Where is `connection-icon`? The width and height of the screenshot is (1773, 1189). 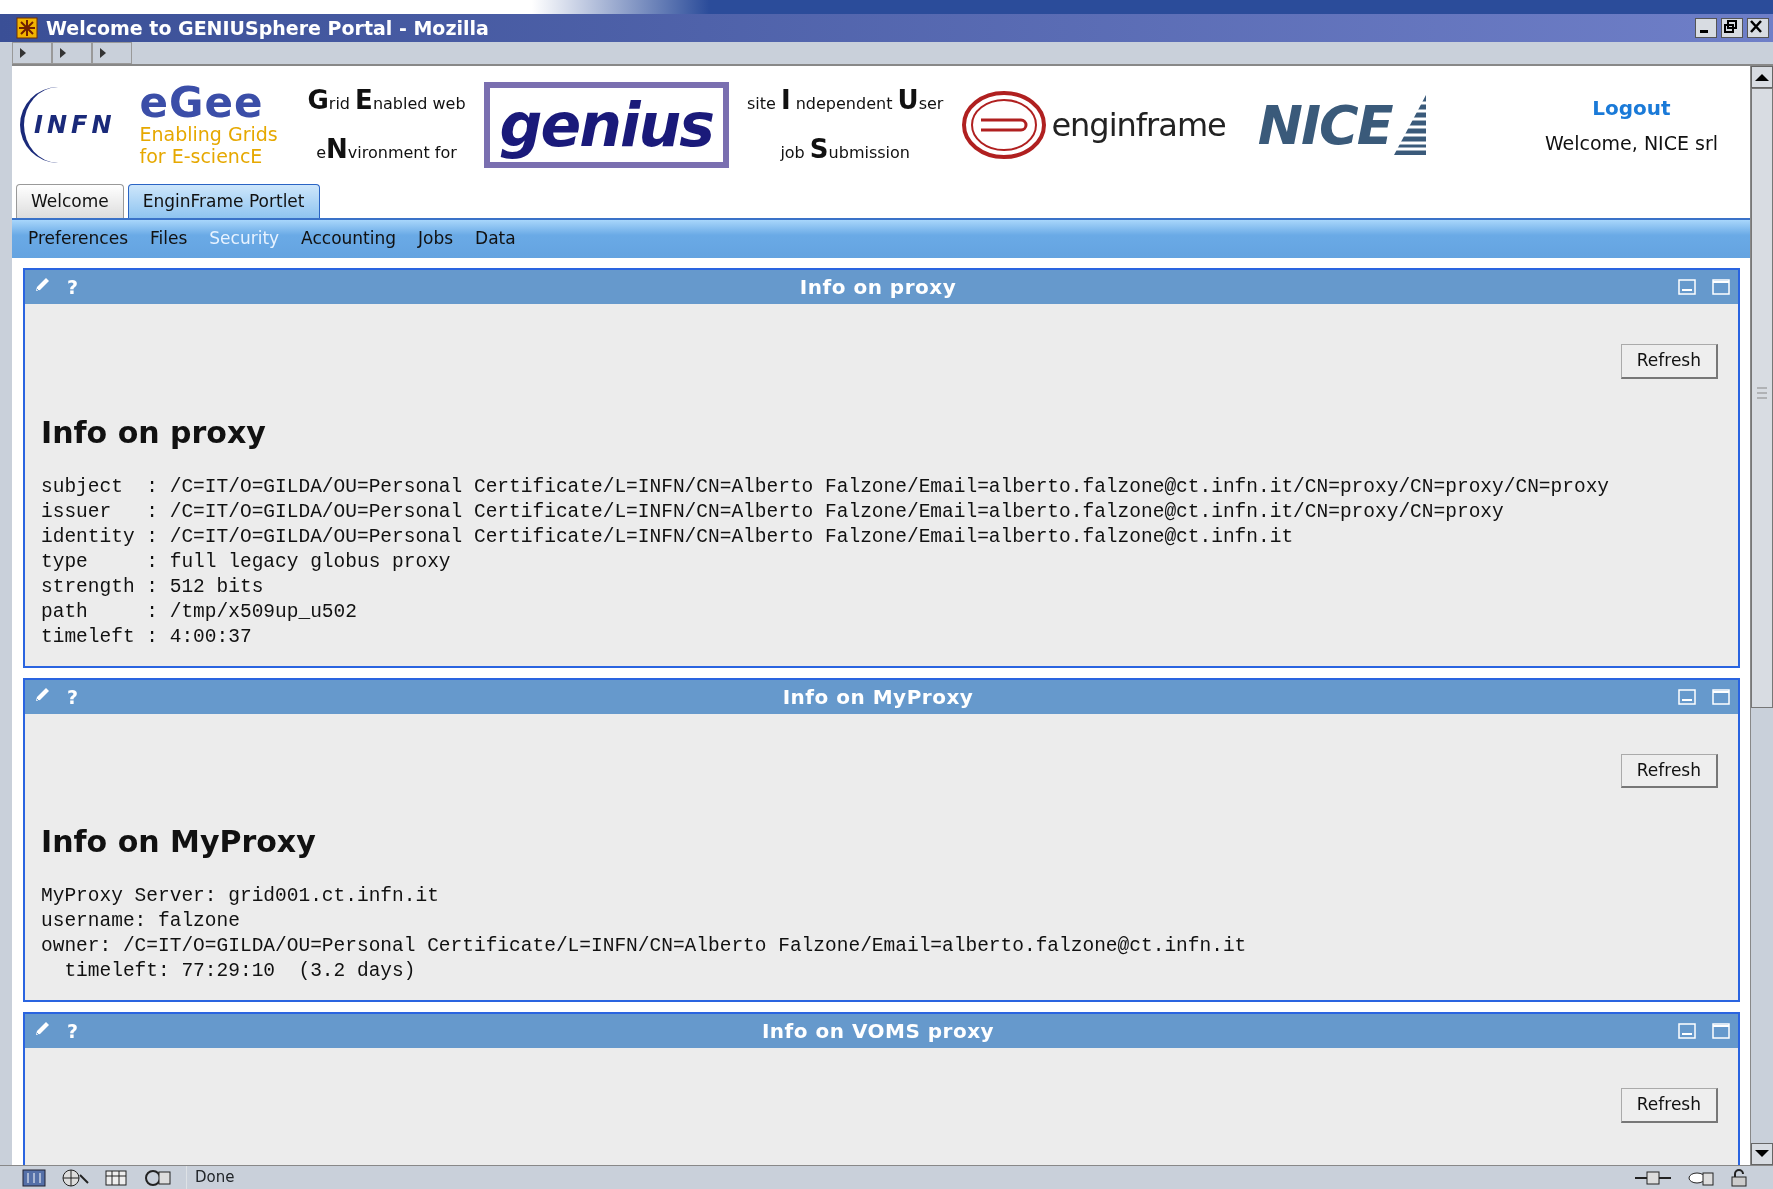 connection-icon is located at coordinates (1653, 1177).